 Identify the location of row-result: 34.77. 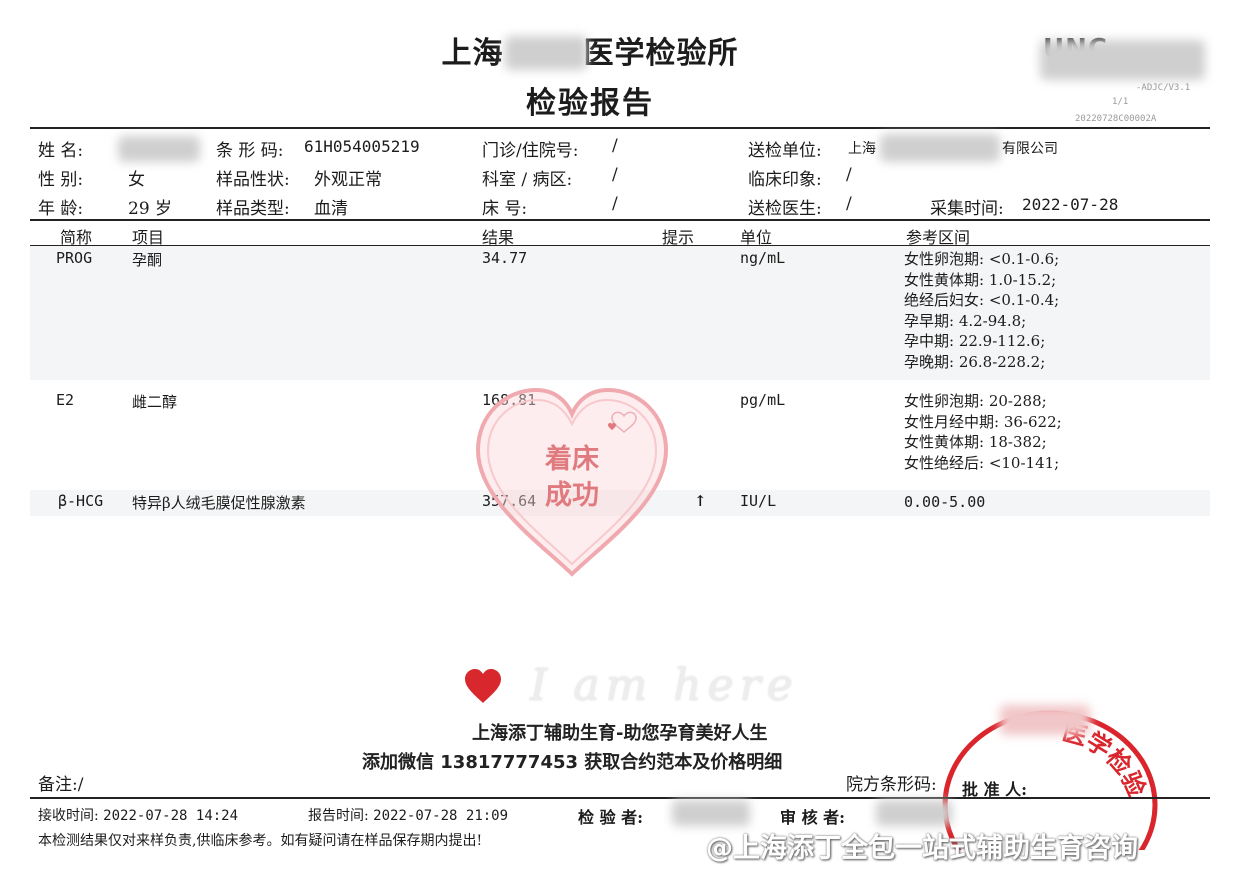
(505, 258).